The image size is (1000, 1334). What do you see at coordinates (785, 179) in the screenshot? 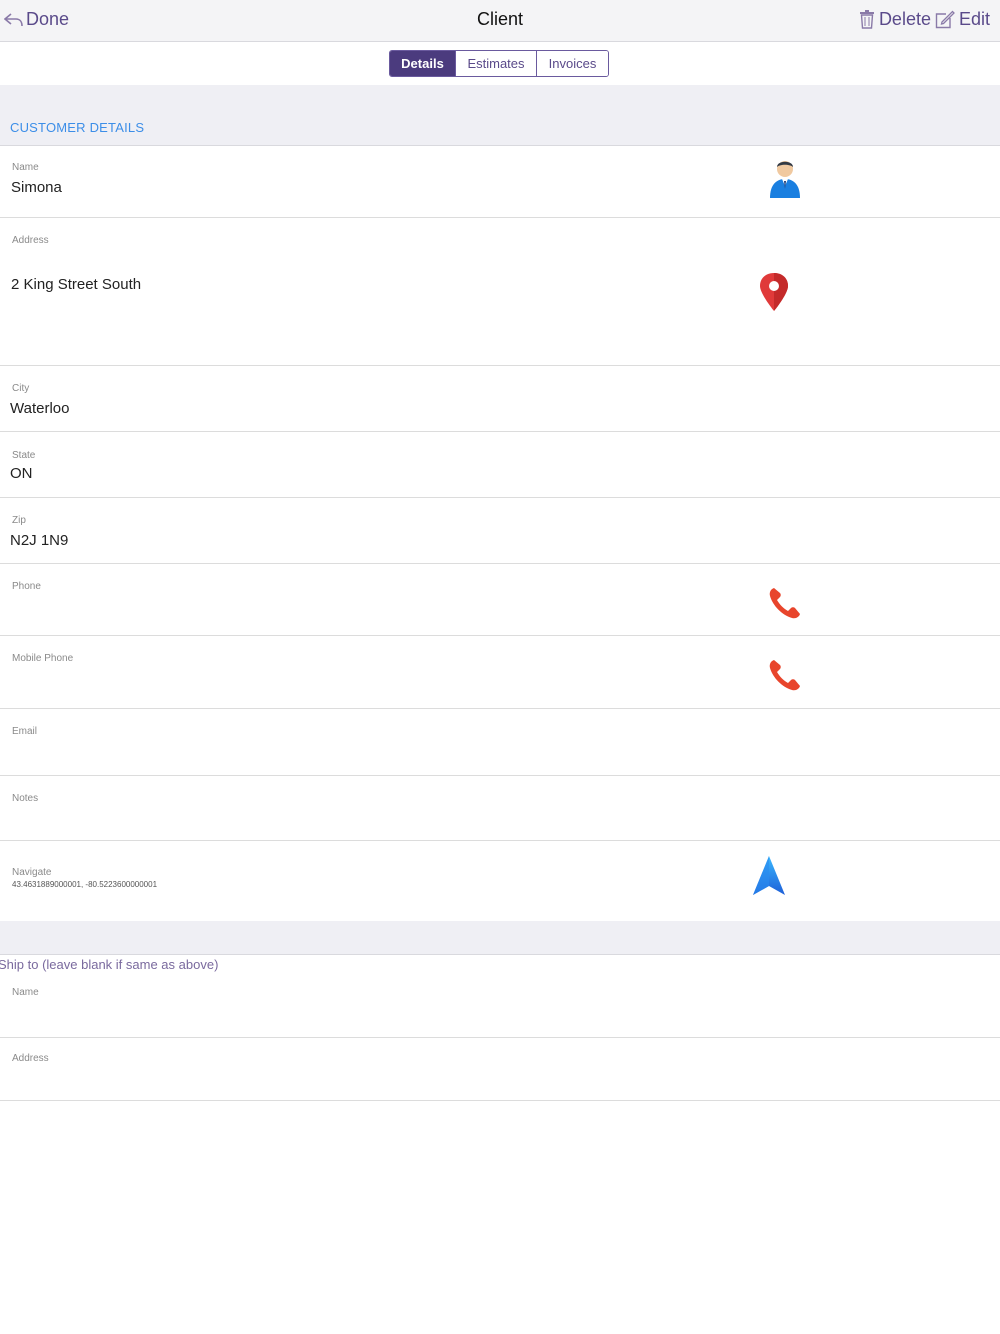
I see `person-icon` at bounding box center [785, 179].